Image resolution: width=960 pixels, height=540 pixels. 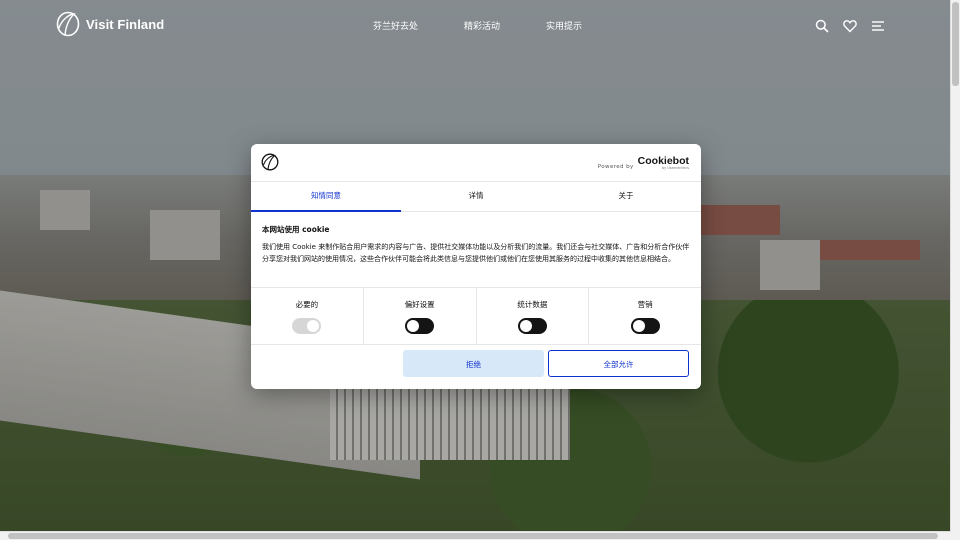 What do you see at coordinates (307, 304) in the screenshot?
I see `toggle-label: 必要的` at bounding box center [307, 304].